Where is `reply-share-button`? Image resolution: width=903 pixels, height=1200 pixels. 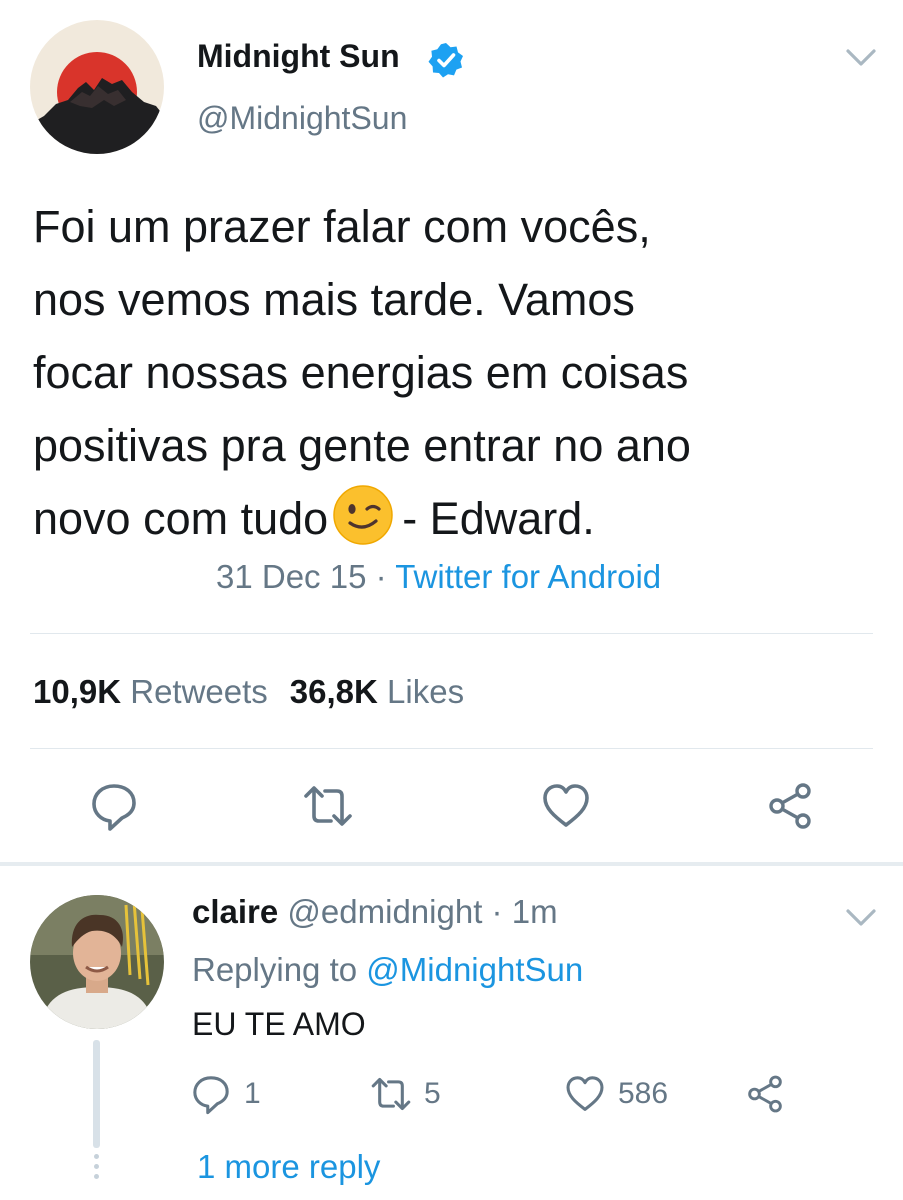
reply-share-button is located at coordinates (771, 1094).